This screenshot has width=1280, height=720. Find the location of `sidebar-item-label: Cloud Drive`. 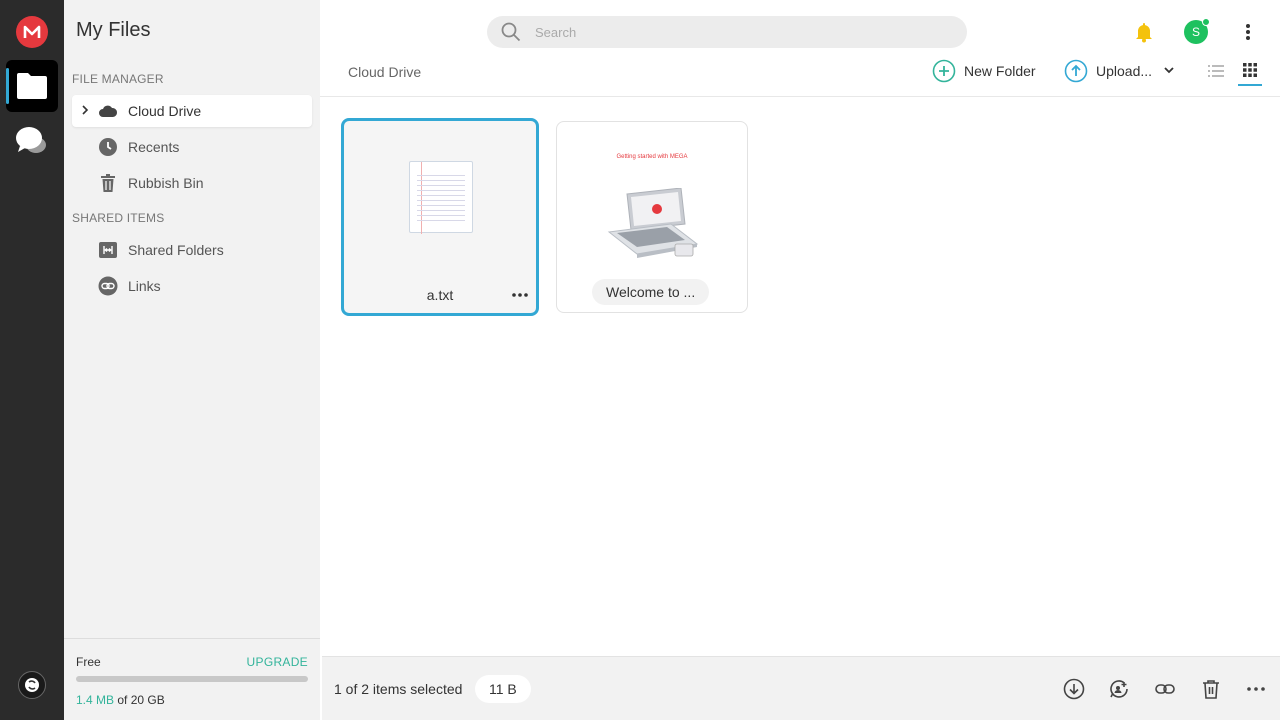

sidebar-item-label: Cloud Drive is located at coordinates (165, 111).